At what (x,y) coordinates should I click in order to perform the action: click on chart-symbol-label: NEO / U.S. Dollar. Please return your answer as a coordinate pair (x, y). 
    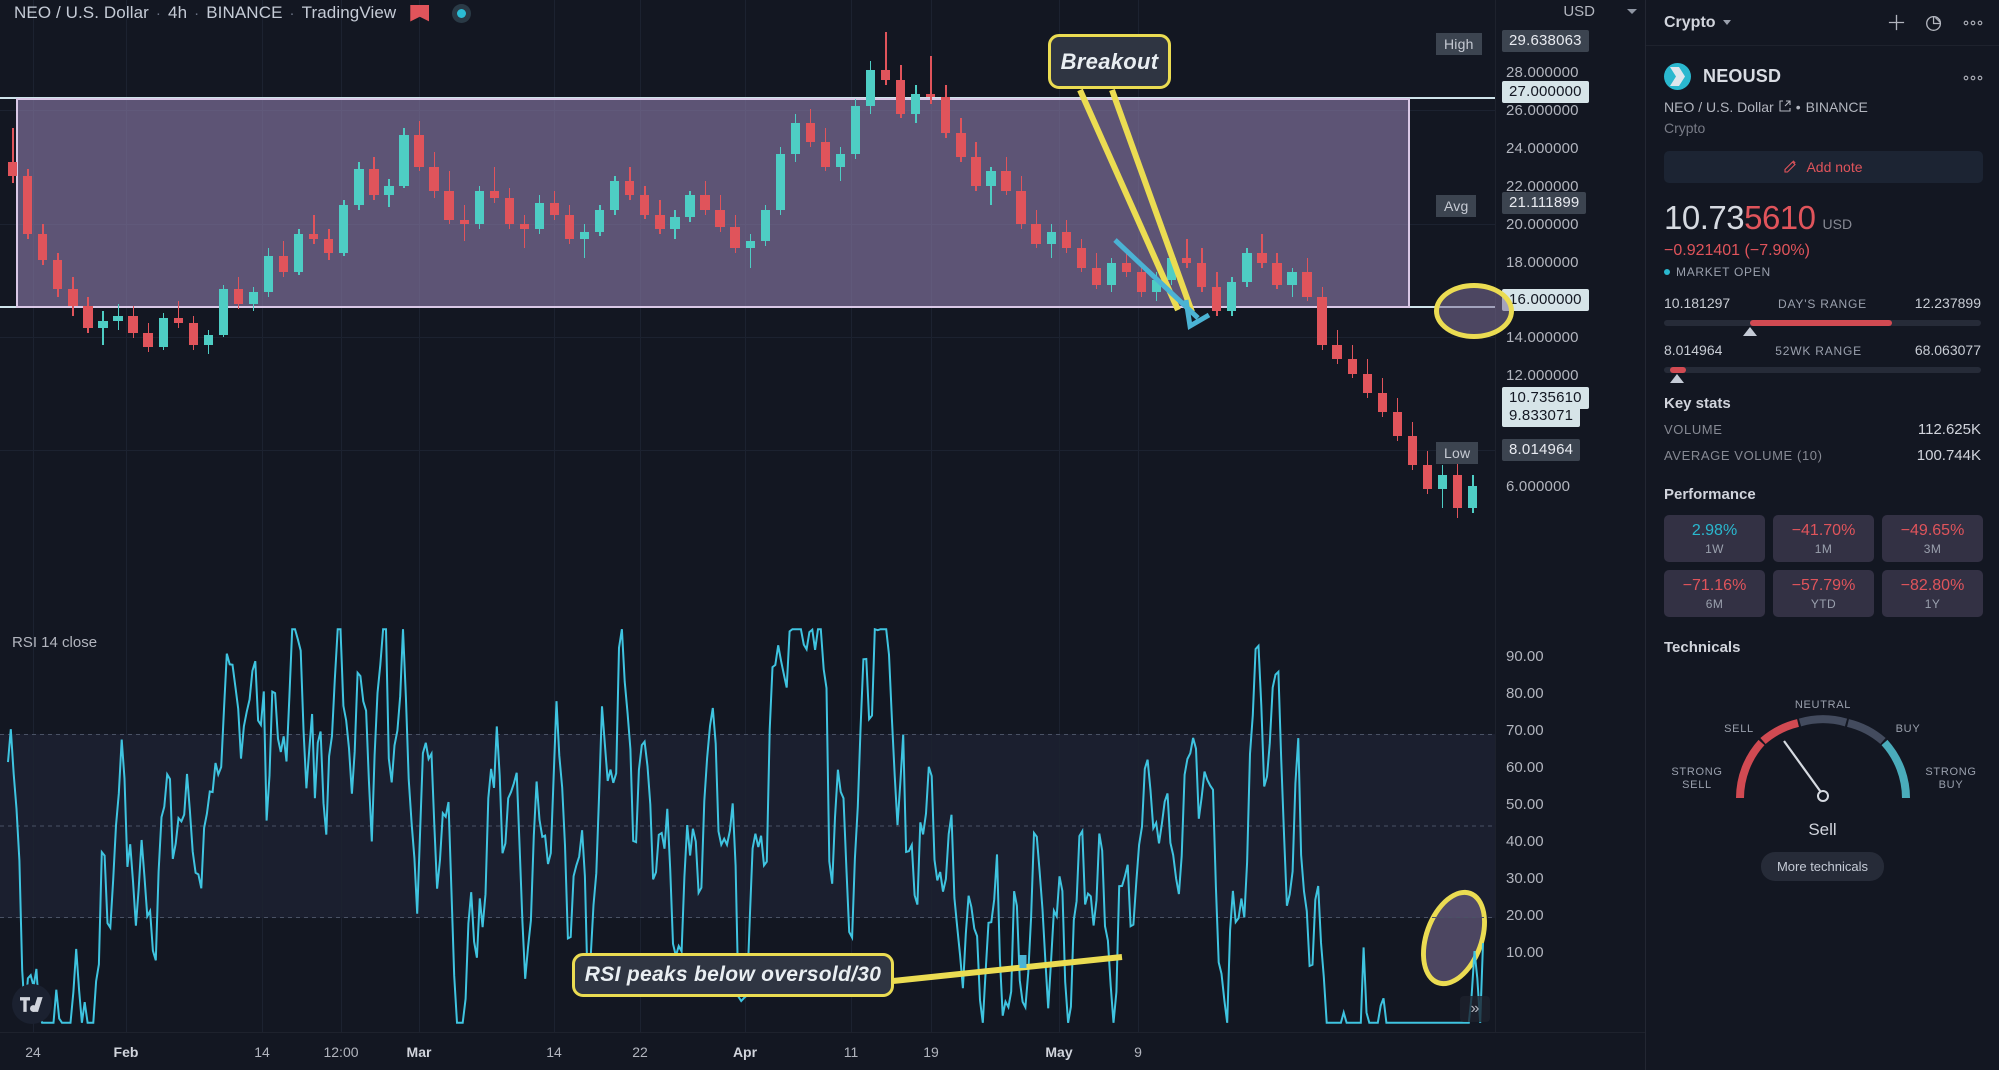
    Looking at the image, I should click on (81, 13).